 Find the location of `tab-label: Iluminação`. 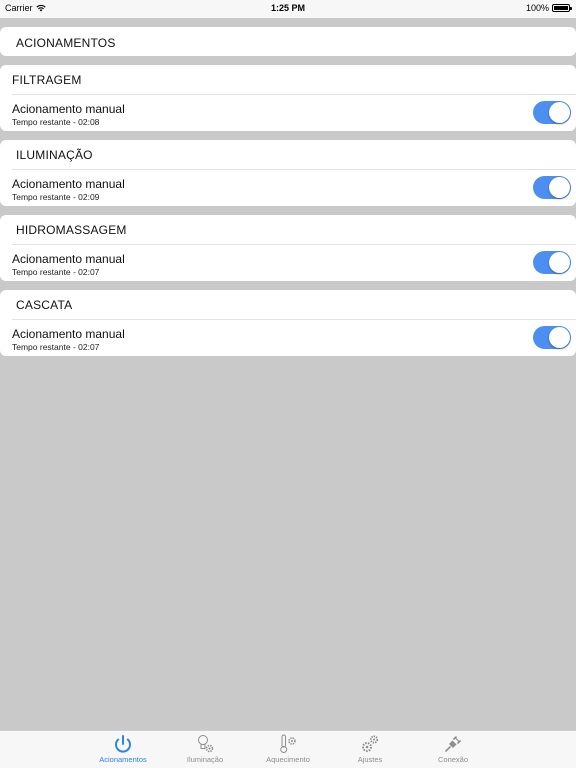

tab-label: Iluminação is located at coordinates (205, 759).